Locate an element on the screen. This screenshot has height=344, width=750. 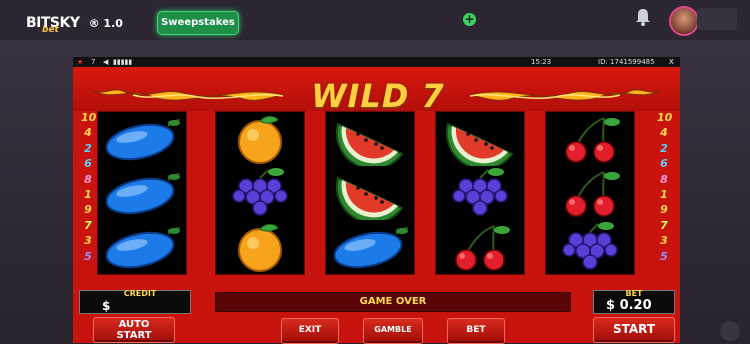
bet-label: BET is located at coordinates (634, 293).